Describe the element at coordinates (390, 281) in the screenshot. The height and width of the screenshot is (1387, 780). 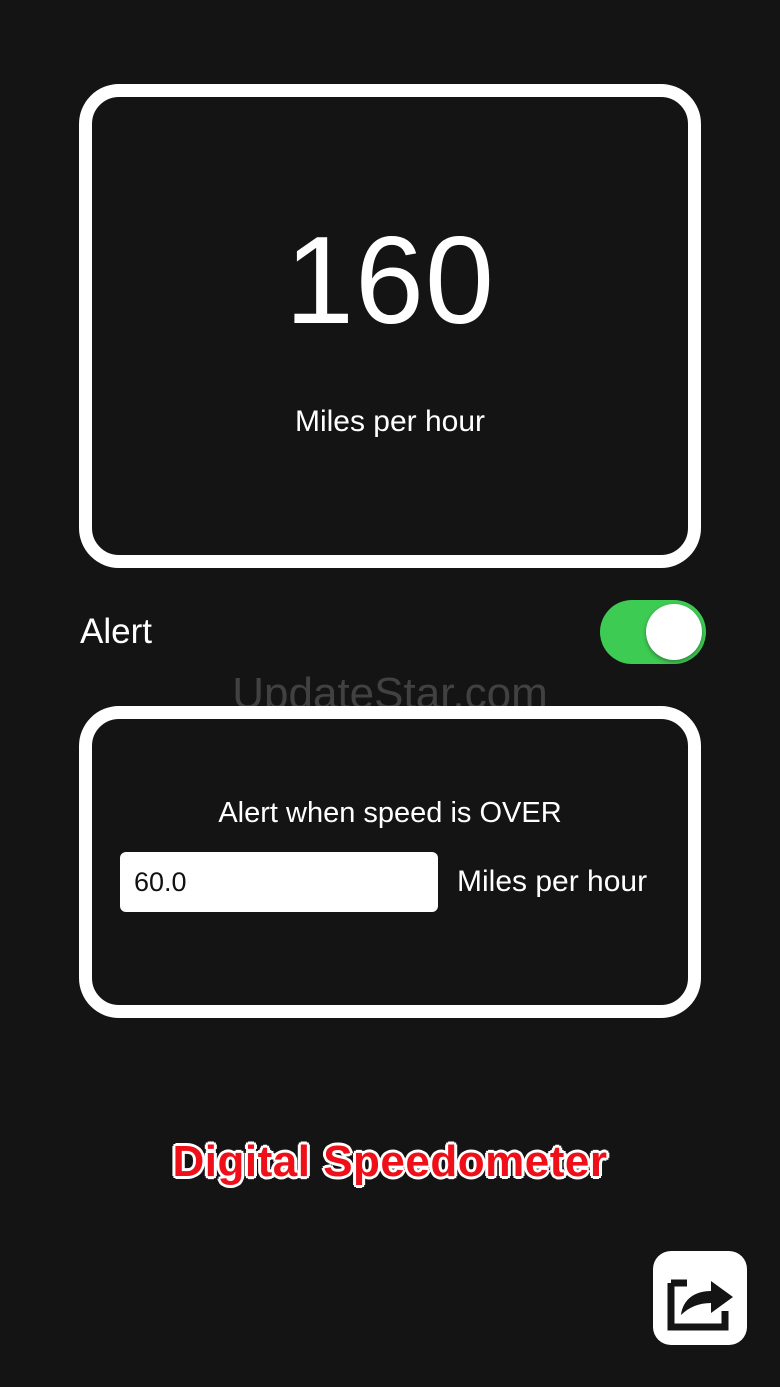
I see `current-speed: 160` at that location.